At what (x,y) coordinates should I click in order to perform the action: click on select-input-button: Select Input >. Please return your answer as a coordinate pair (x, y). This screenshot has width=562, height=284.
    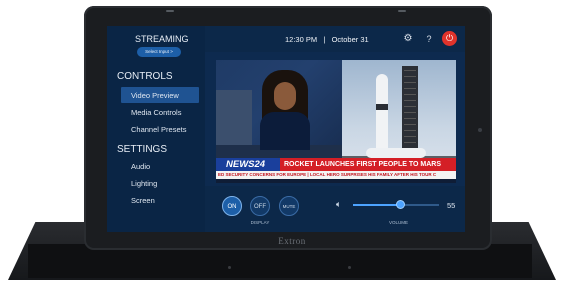
    Looking at the image, I should click on (159, 52).